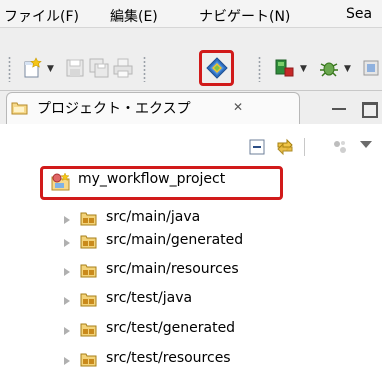  Describe the element at coordinates (191, 143) in the screenshot. I see `view-toolbar` at that location.